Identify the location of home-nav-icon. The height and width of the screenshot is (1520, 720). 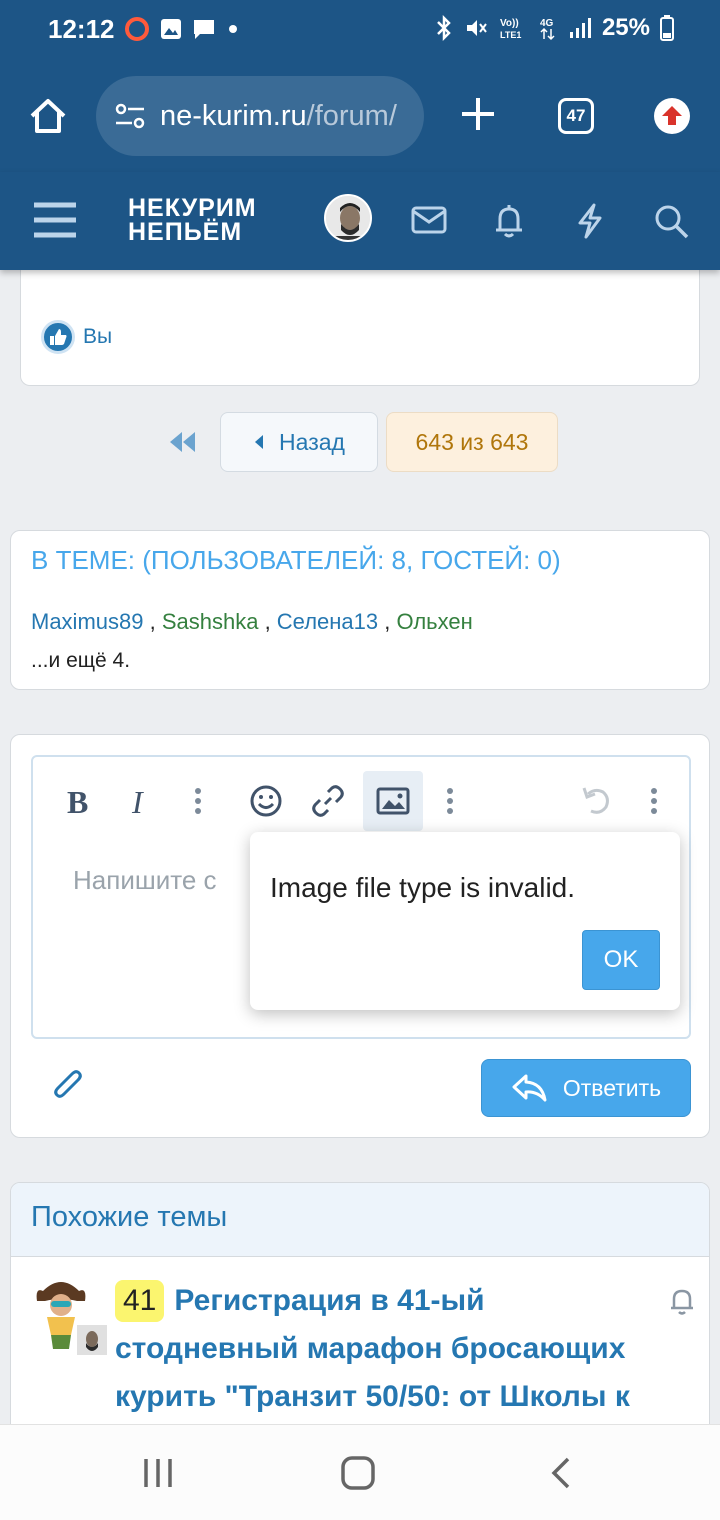
(358, 1473).